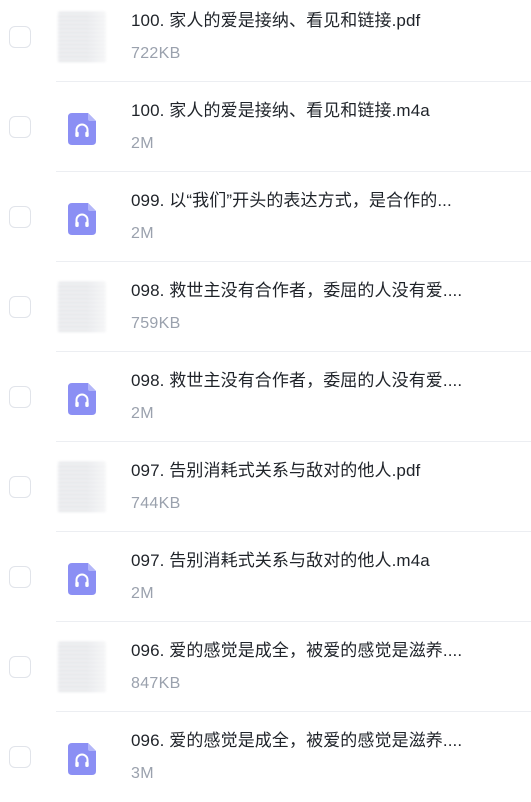  Describe the element at coordinates (265, 307) in the screenshot. I see `file-row: 098. 救世主没有合作者，委屈的人没有爱.... 759KB` at that location.